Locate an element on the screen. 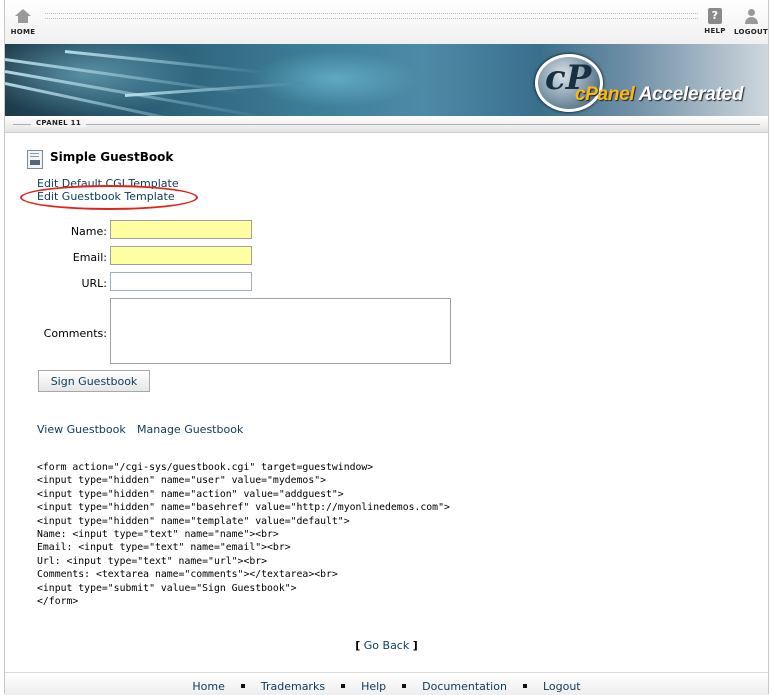 This screenshot has width=772, height=695. version-bar: CPANEL 11 is located at coordinates (386, 124).